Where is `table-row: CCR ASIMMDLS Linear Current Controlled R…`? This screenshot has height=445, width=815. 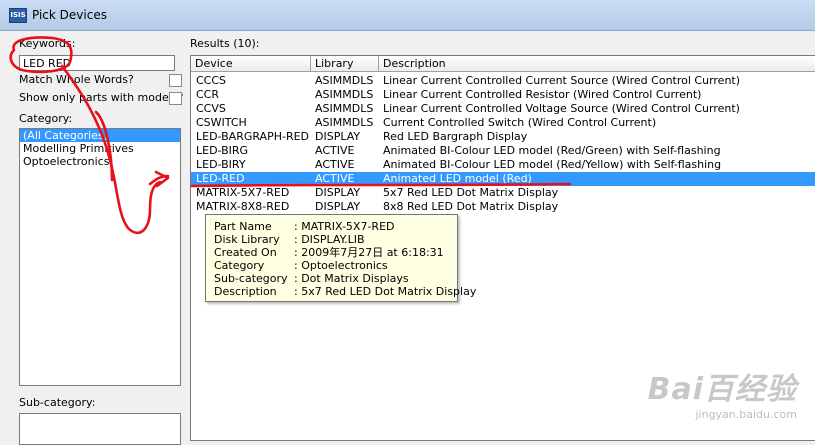
table-row: CCR ASIMMDLS Linear Current Controlled R… is located at coordinates (503, 95).